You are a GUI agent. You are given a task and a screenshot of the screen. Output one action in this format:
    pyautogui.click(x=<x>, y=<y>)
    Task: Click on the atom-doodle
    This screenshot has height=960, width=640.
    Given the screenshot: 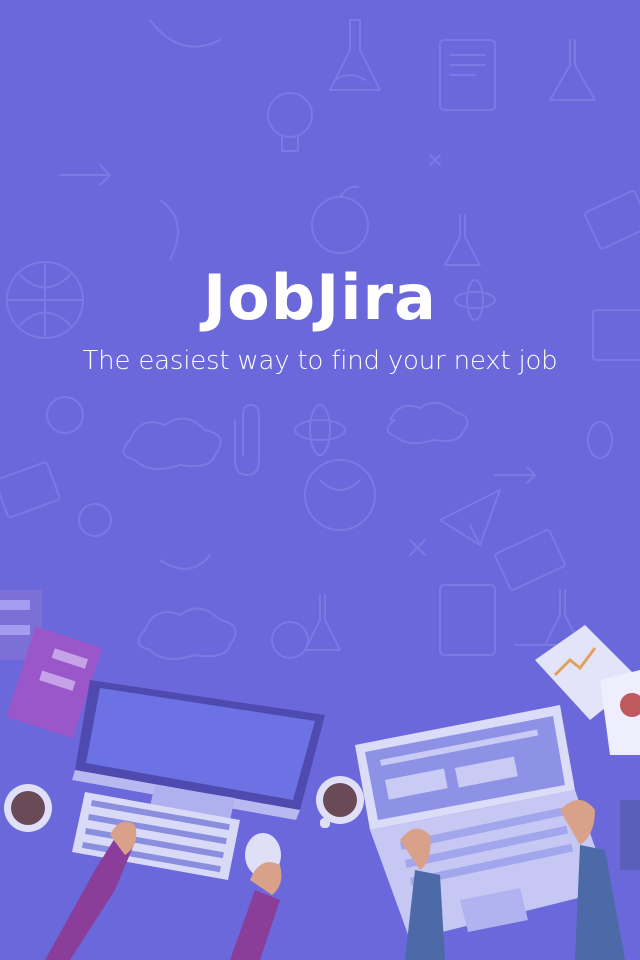 What is the action you would take?
    pyautogui.click(x=320, y=430)
    